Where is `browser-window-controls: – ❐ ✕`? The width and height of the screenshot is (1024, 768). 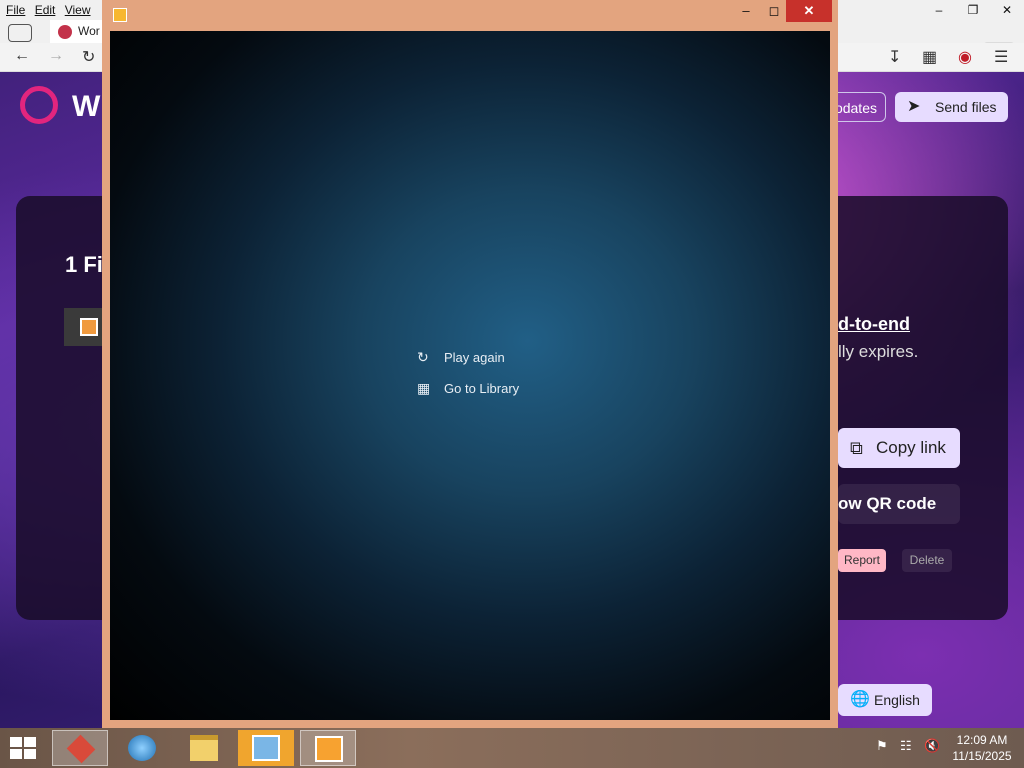 browser-window-controls: – ❐ ✕ is located at coordinates (973, 10).